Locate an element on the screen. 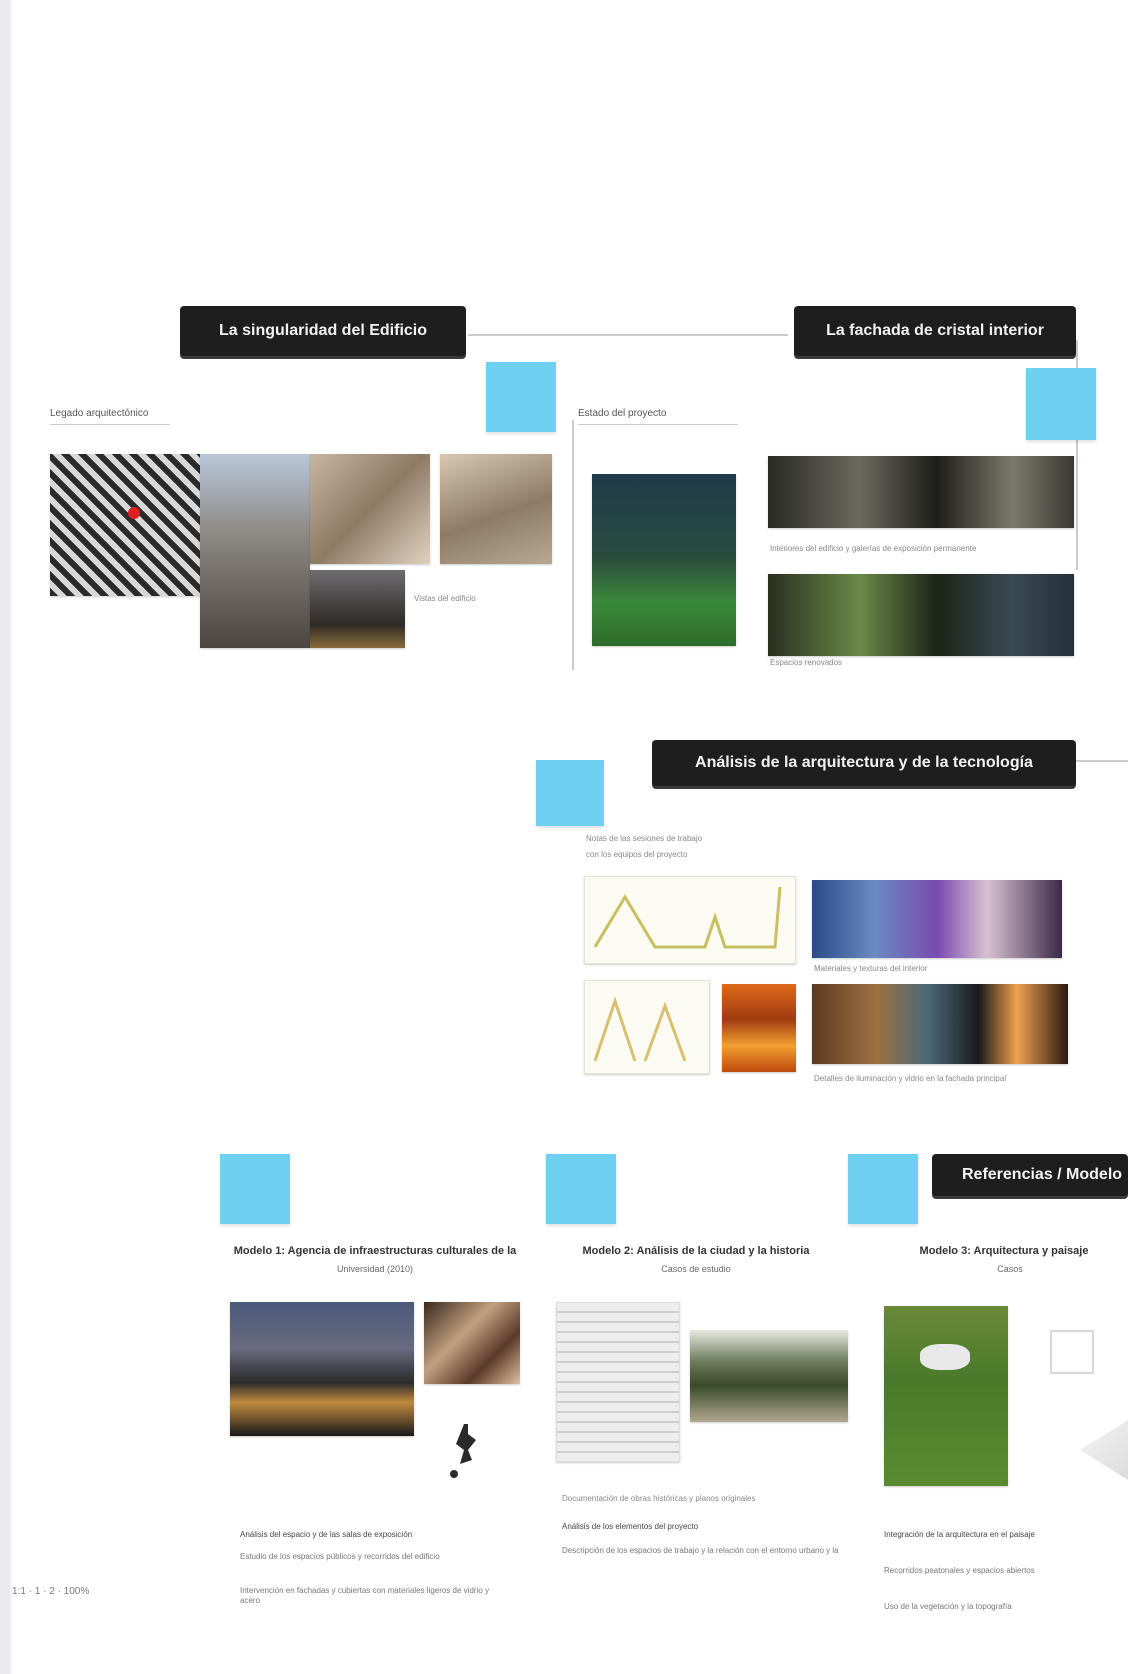 The width and height of the screenshot is (1128, 1674). night-photo is located at coordinates (357, 609).